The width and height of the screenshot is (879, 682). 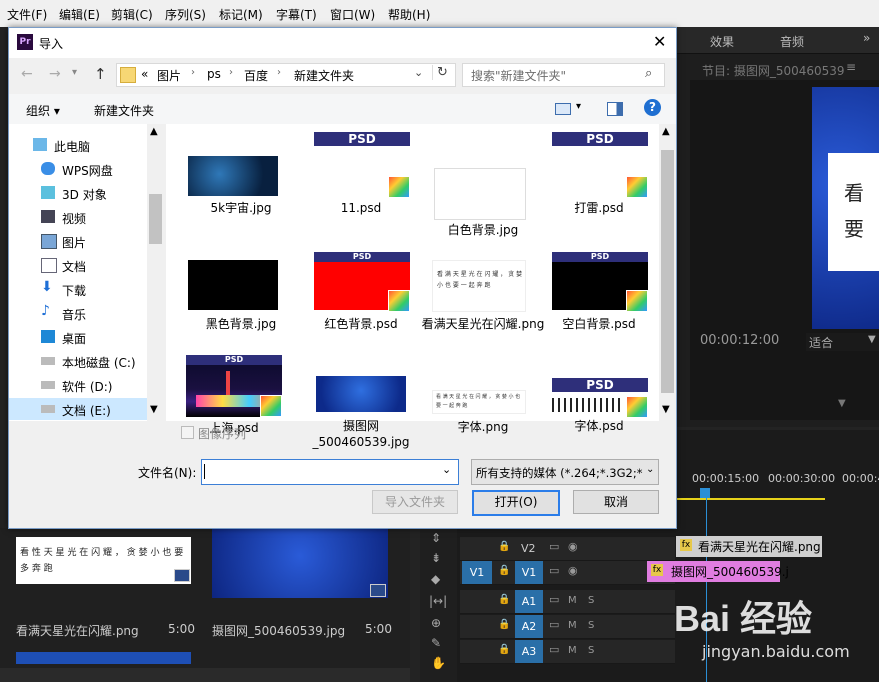 I want to click on nav-drive-d: 软件 (D:), so click(x=90, y=385).